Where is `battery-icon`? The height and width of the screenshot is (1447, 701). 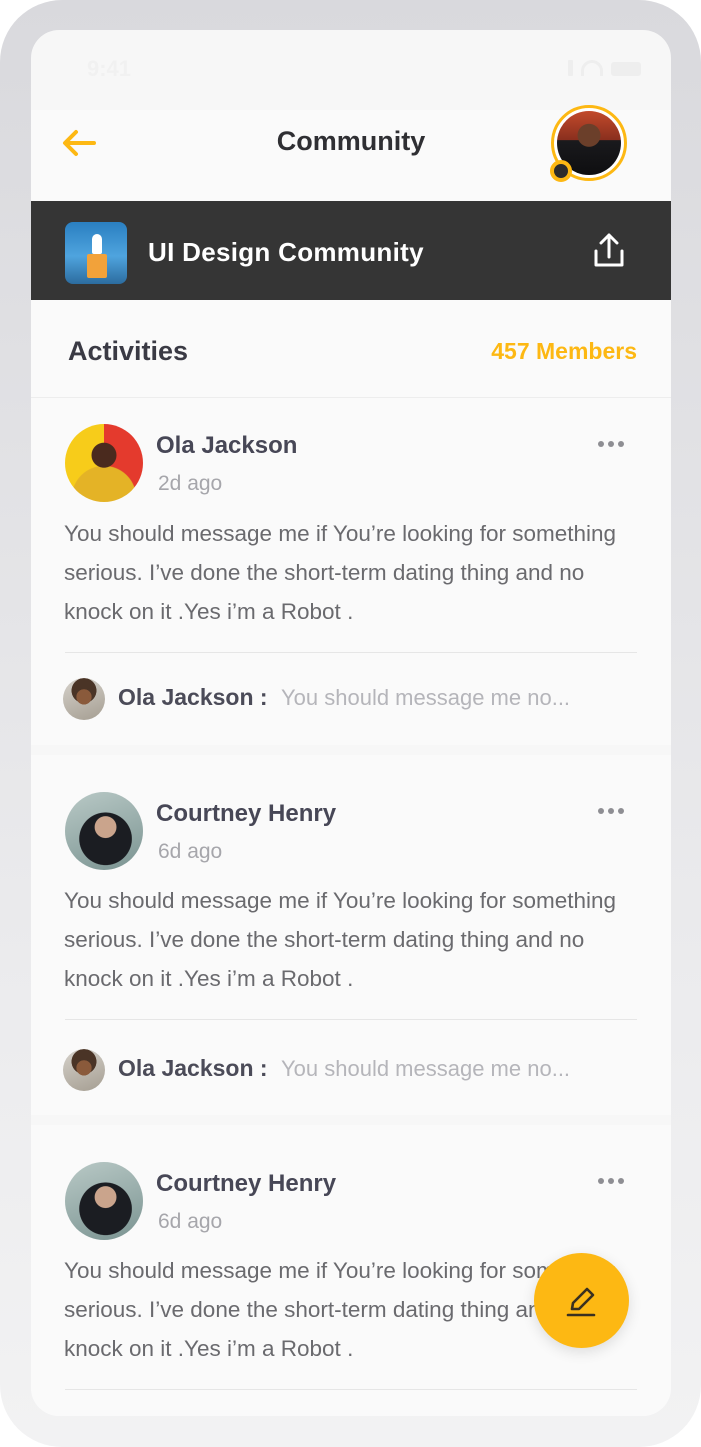 battery-icon is located at coordinates (626, 69).